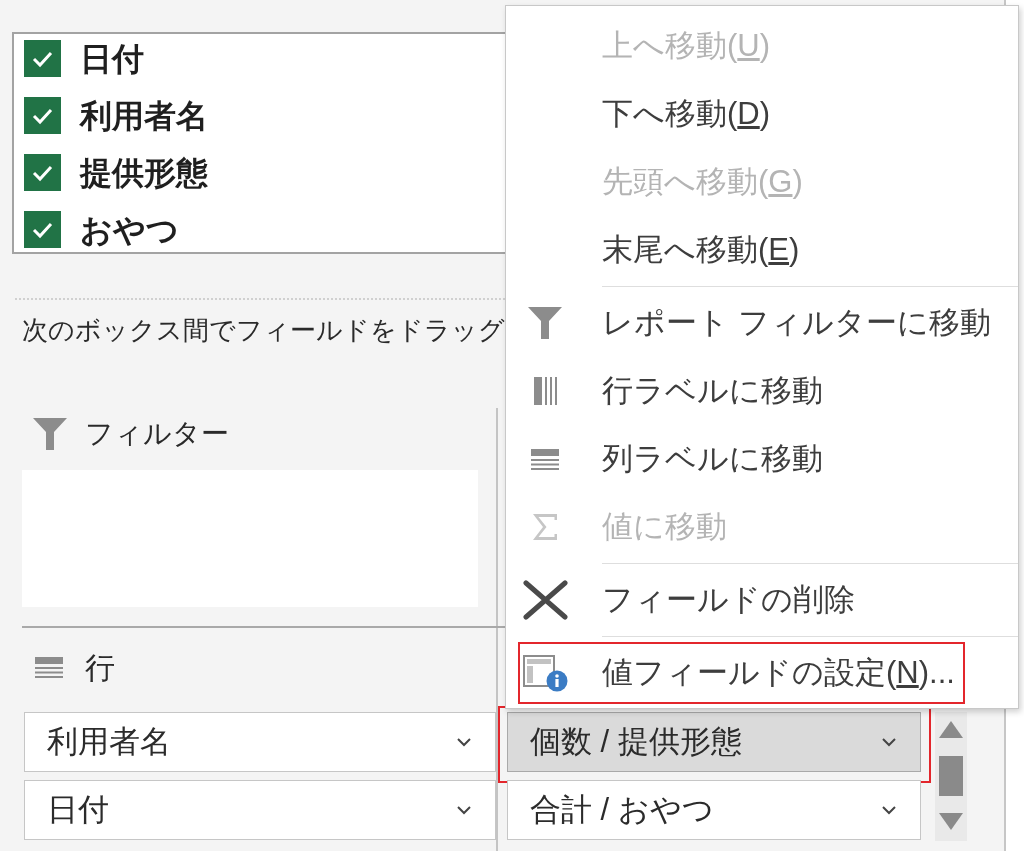 Image resolution: width=1024 pixels, height=851 pixels. What do you see at coordinates (675, 459) in the screenshot?
I see `menu-item: 列ラベルに移動` at bounding box center [675, 459].